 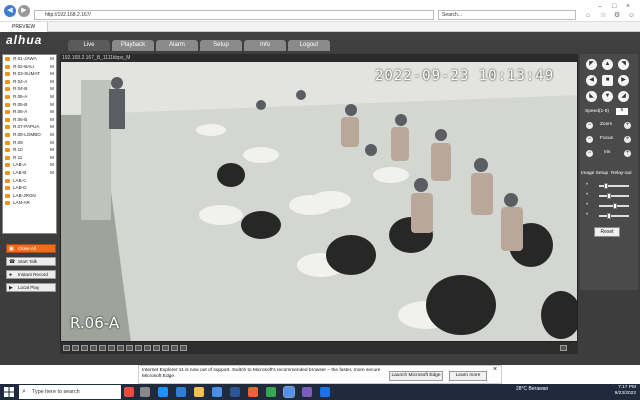 I want to click on learn-more-button: Learn more, so click(x=468, y=376).